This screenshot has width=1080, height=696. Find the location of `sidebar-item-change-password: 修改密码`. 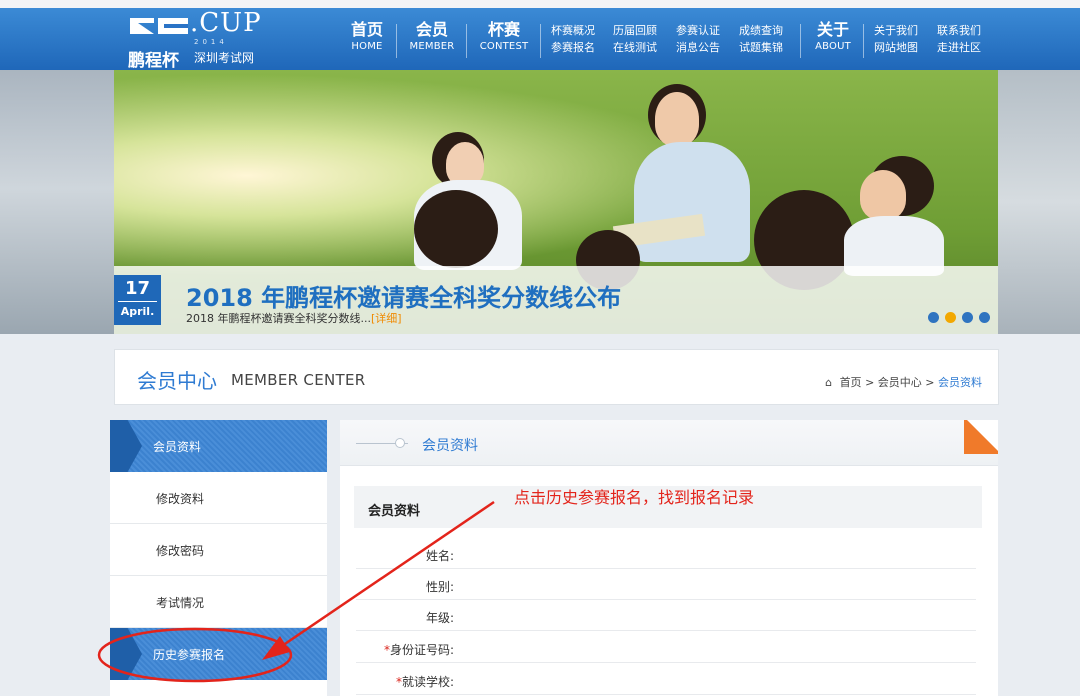

sidebar-item-change-password: 修改密码 is located at coordinates (218, 550).